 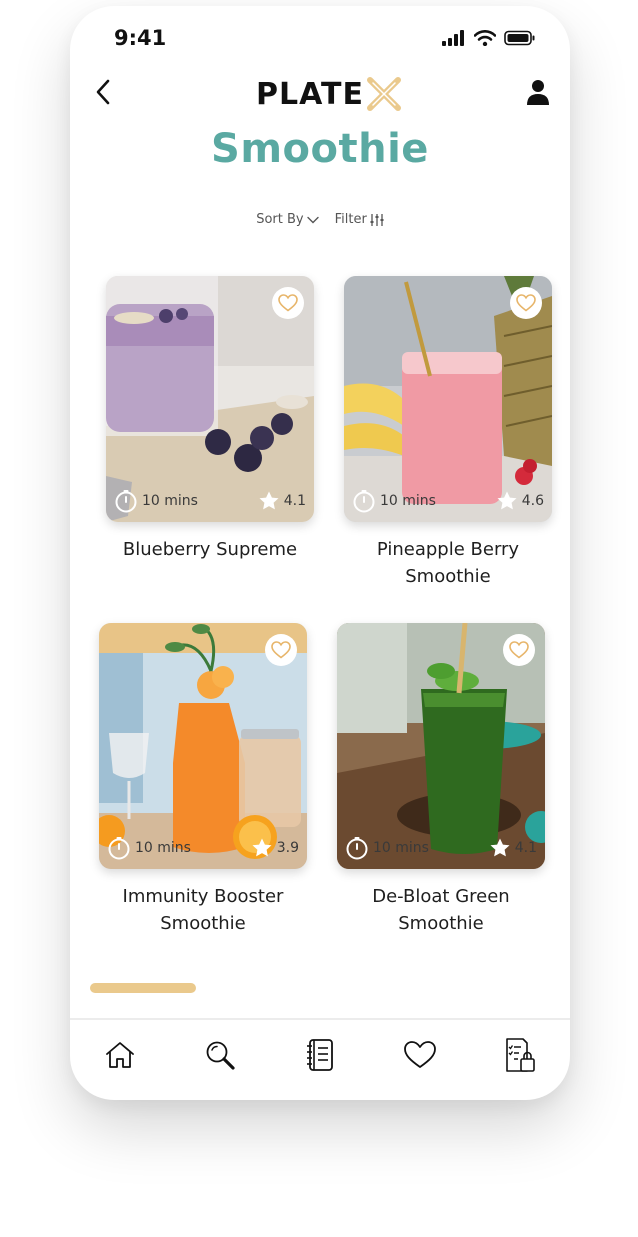 I want to click on recipe-card-immunity-booster-smoothie: 10 mins 3.9 Immunity Booster Smoothie, so click(x=203, y=780).